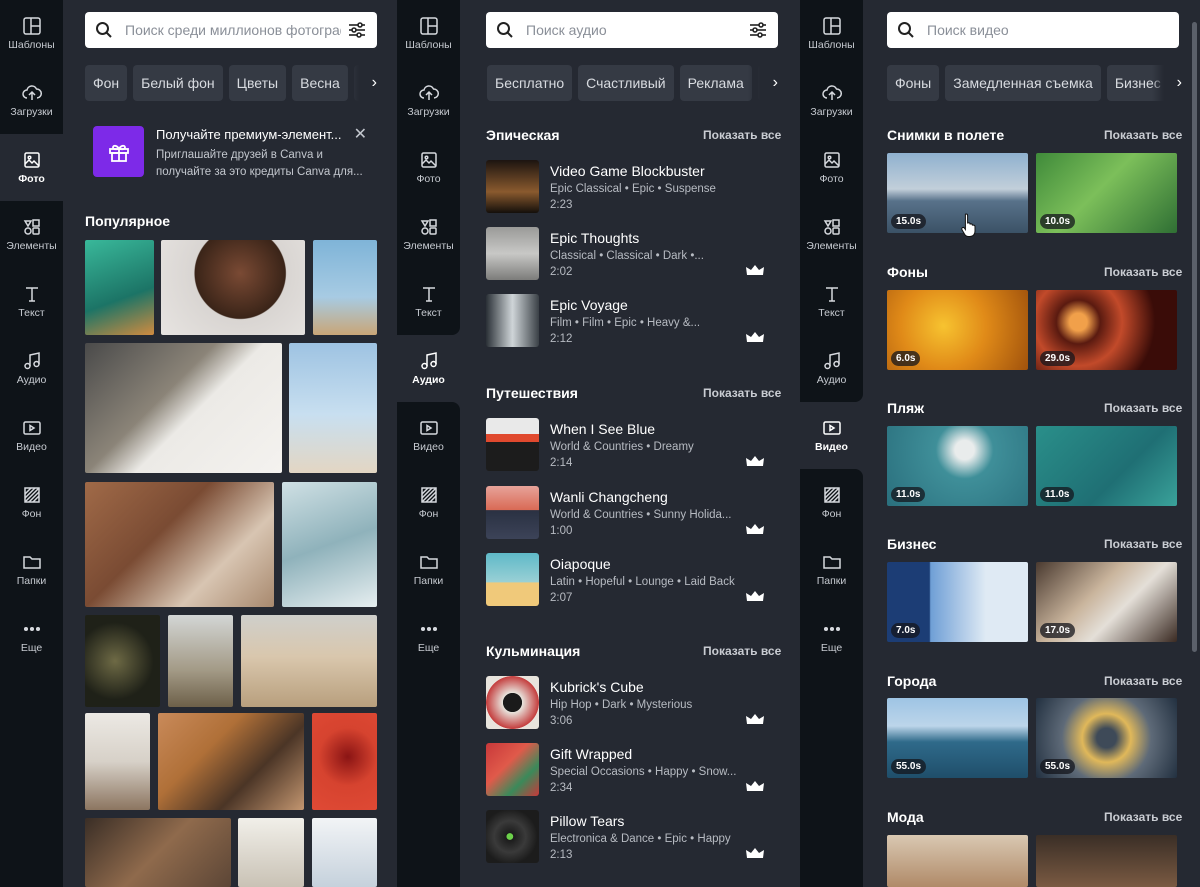 The height and width of the screenshot is (887, 1200). Describe the element at coordinates (362, 83) in the screenshot. I see `photo-chips-next-button: ›` at that location.